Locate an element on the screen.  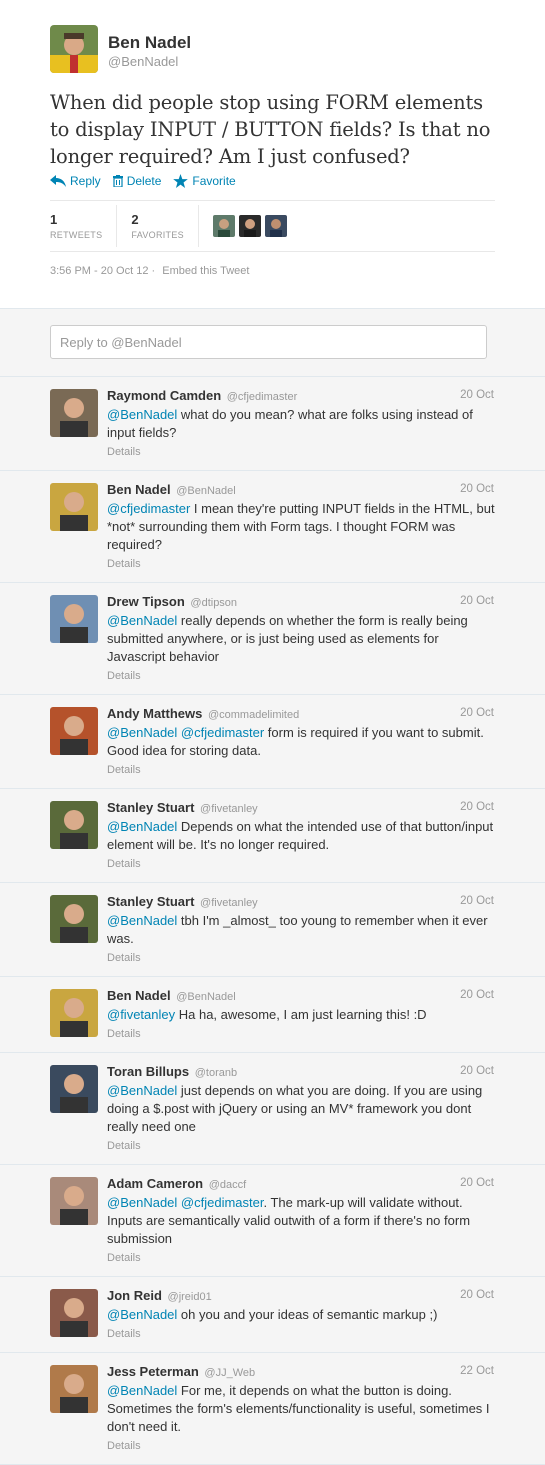
reply-author-name: Drew Tipson is located at coordinates (146, 601).